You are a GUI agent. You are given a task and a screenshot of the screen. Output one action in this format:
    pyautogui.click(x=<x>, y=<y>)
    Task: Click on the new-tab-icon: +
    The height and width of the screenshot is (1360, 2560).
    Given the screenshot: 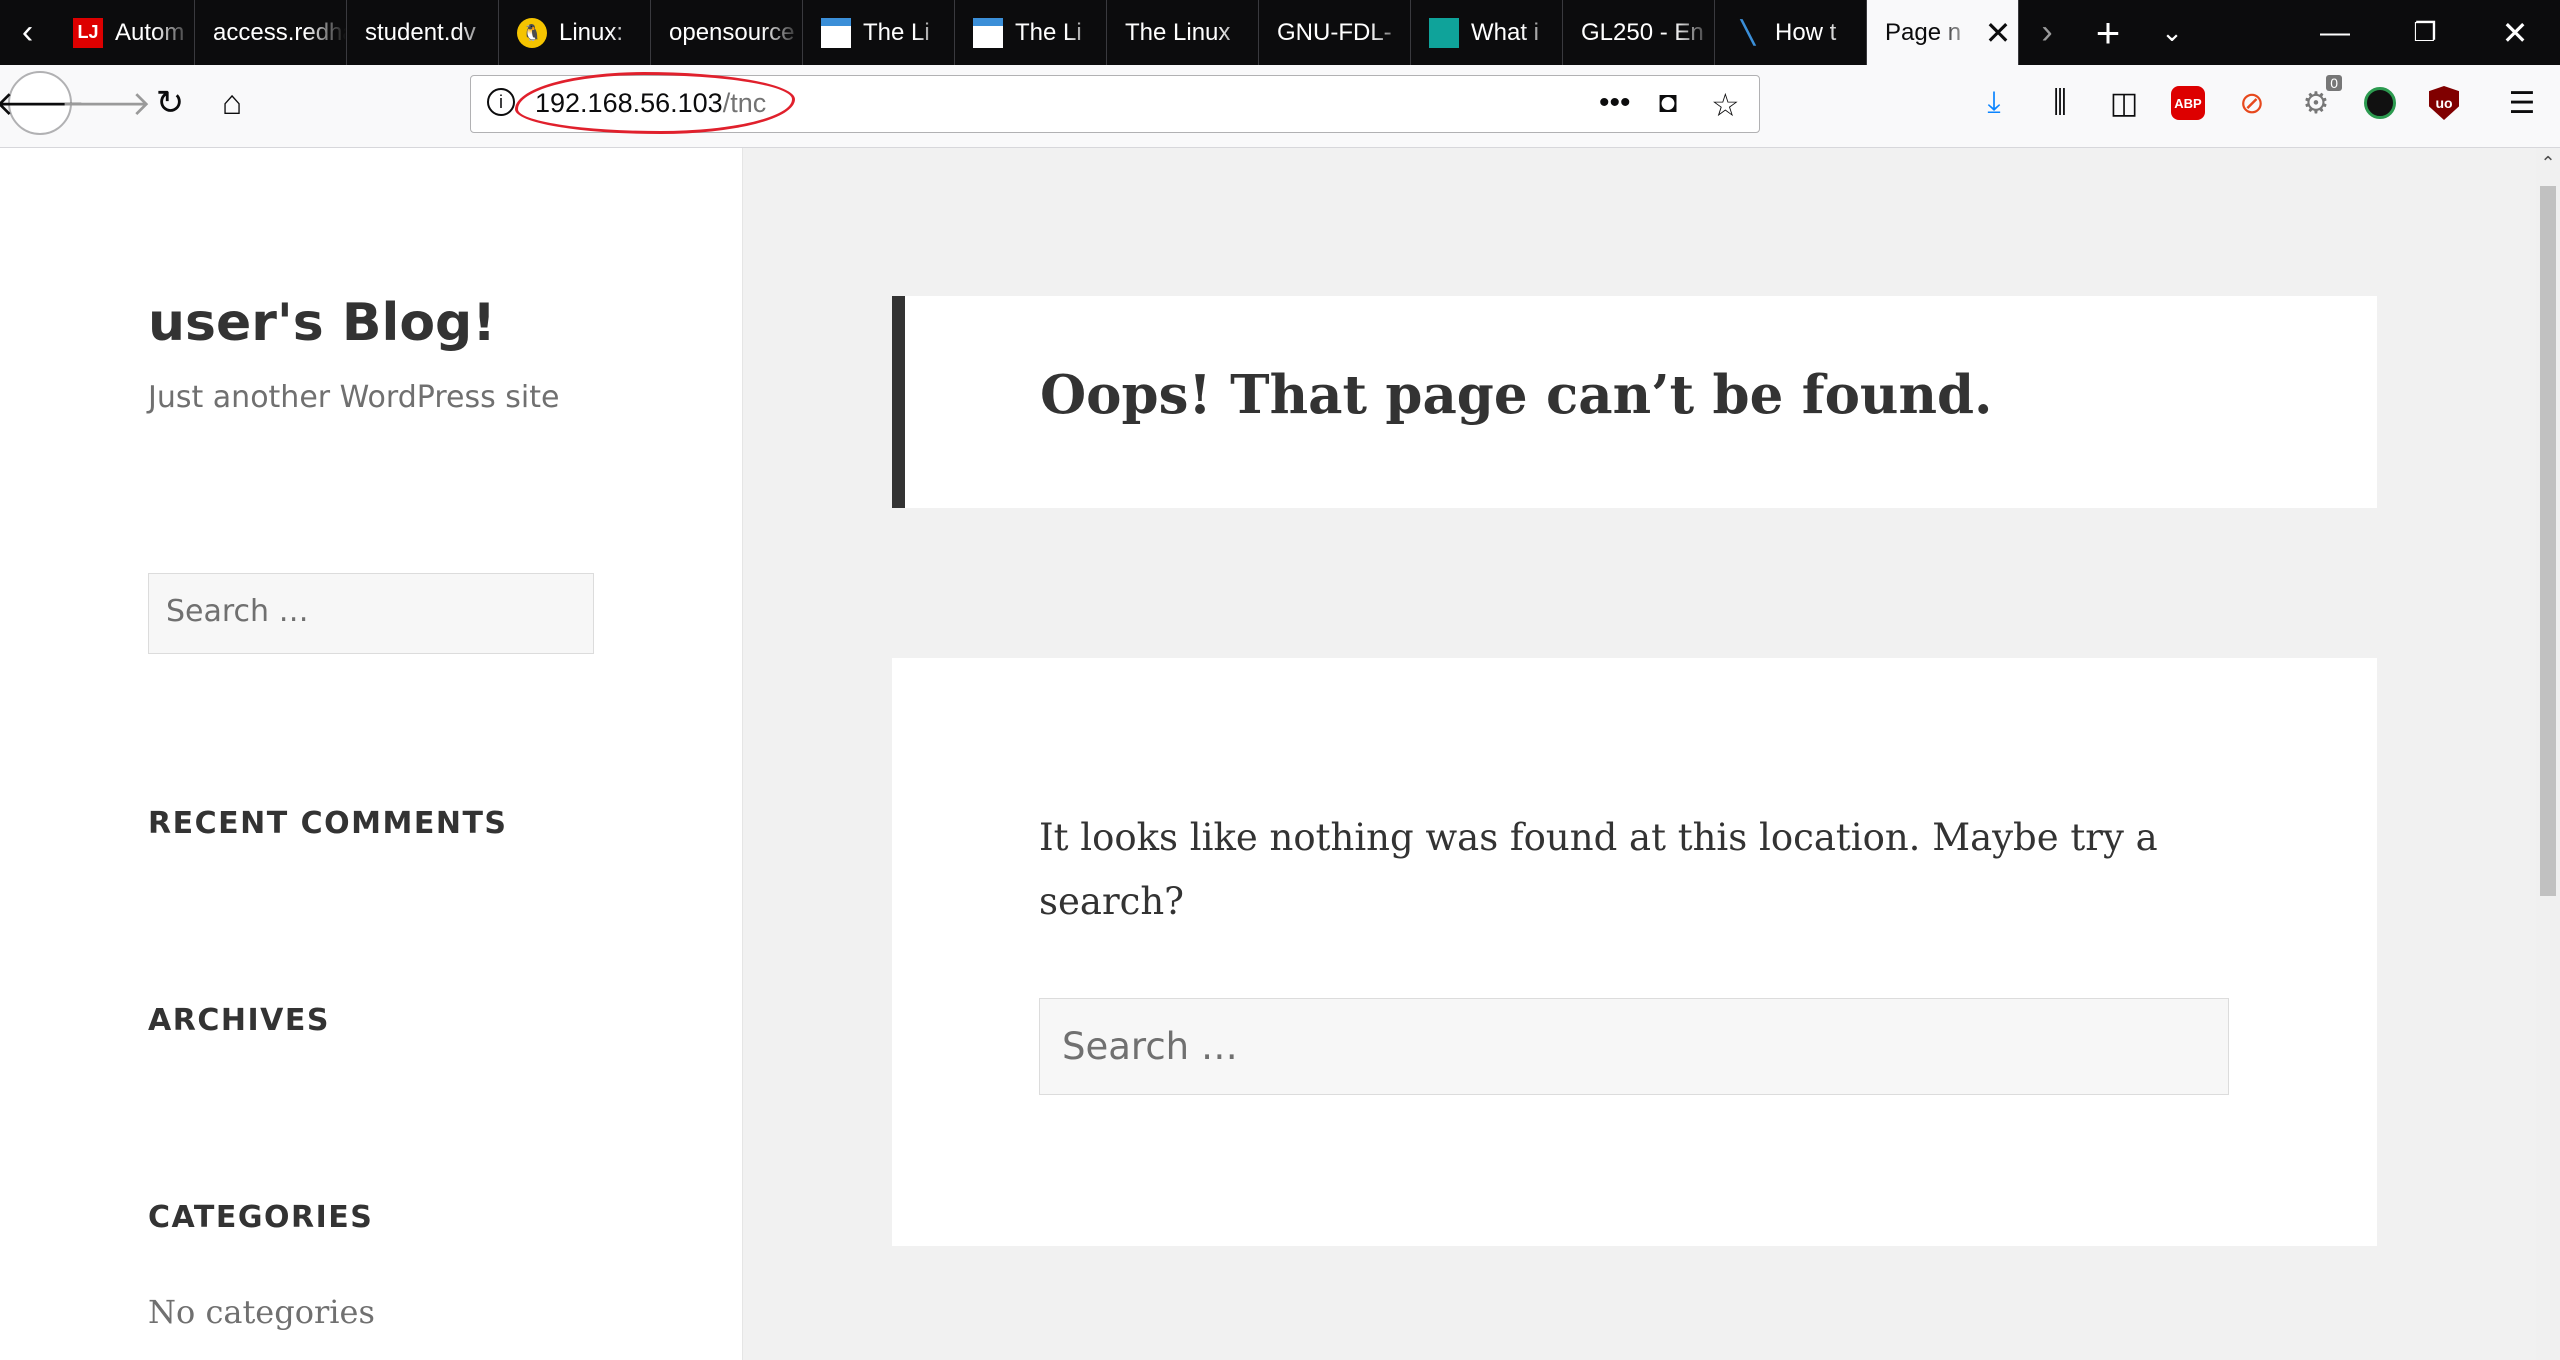 What is the action you would take?
    pyautogui.click(x=2108, y=32)
    